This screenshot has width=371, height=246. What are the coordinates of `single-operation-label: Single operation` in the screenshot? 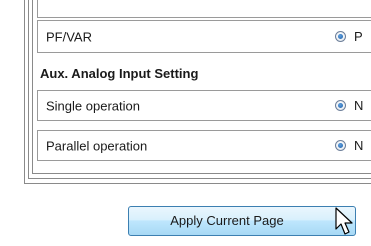 It's located at (93, 105).